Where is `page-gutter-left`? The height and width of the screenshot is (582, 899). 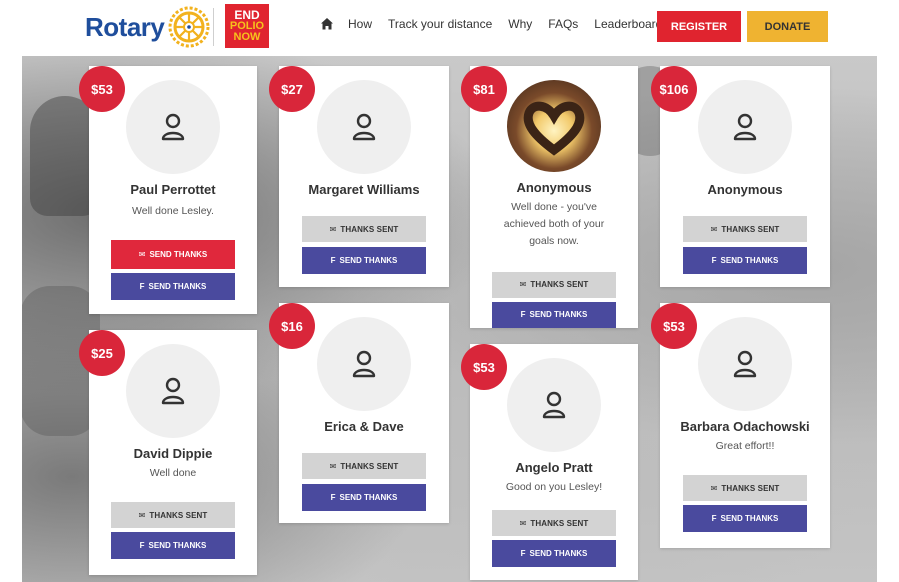
page-gutter-left is located at coordinates (11, 319).